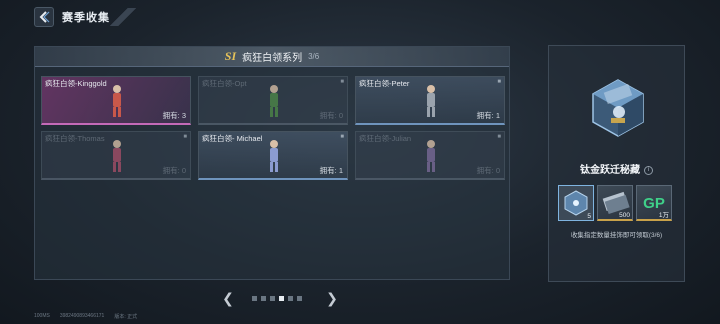  What do you see at coordinates (624, 215) in the screenshot?
I see `reward-qty: 500` at bounding box center [624, 215].